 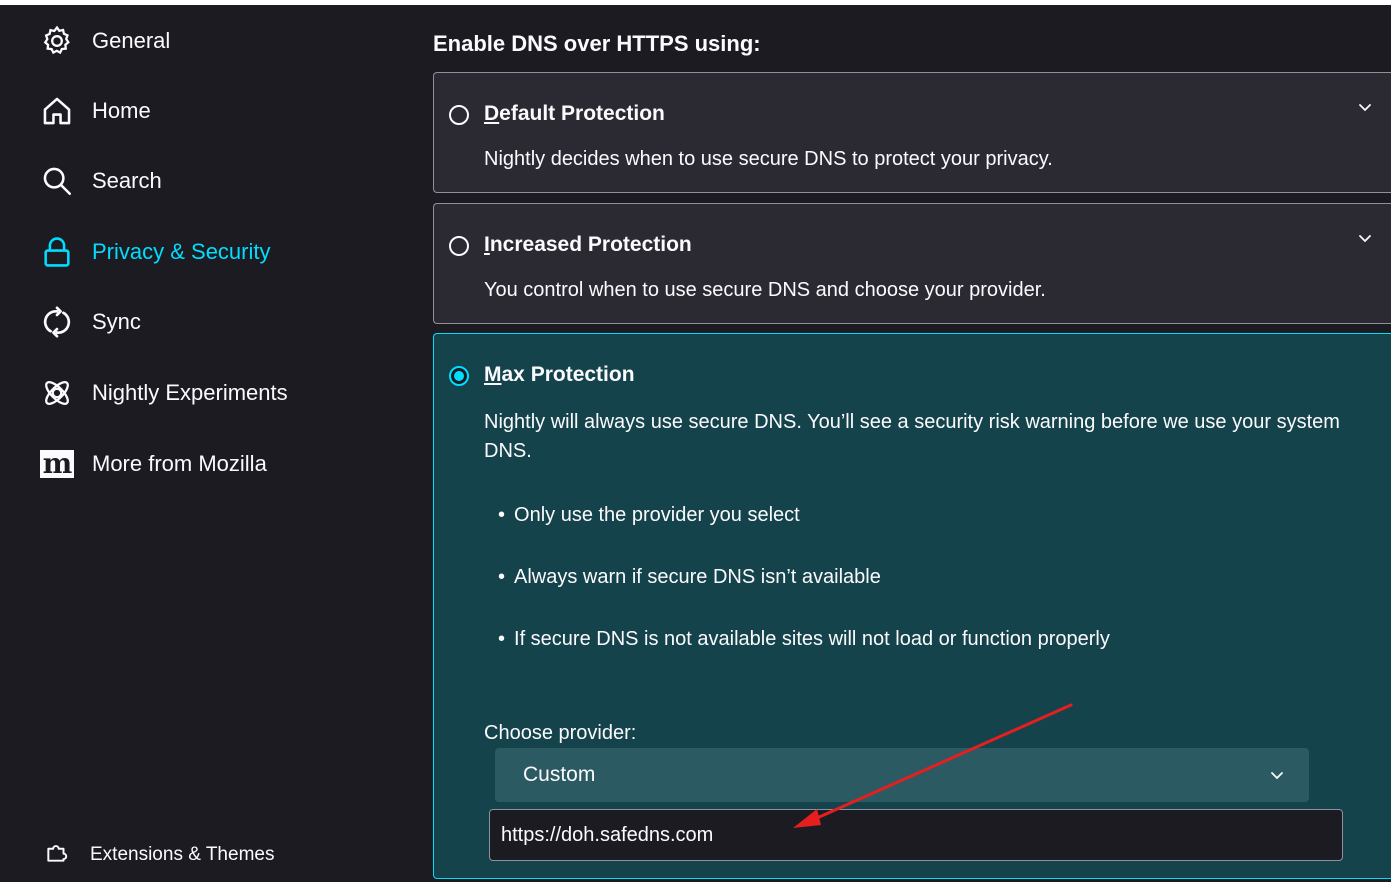 I want to click on lock-icon, so click(x=60, y=252).